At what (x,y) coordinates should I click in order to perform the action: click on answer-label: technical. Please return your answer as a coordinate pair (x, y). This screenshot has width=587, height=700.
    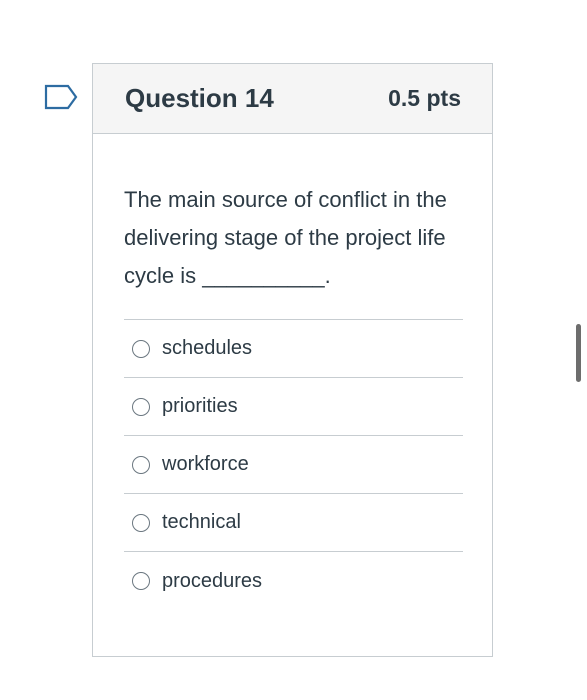
    Looking at the image, I should click on (201, 522).